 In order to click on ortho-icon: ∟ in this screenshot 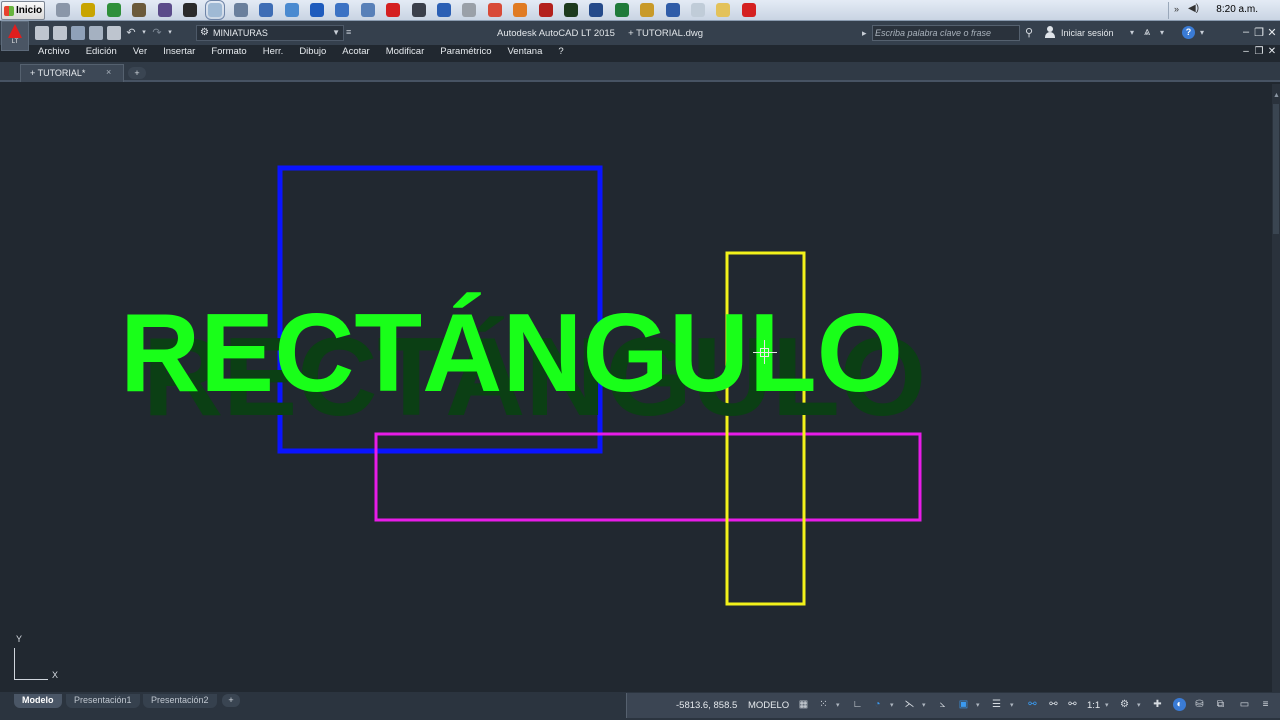, I will do `click(857, 704)`.